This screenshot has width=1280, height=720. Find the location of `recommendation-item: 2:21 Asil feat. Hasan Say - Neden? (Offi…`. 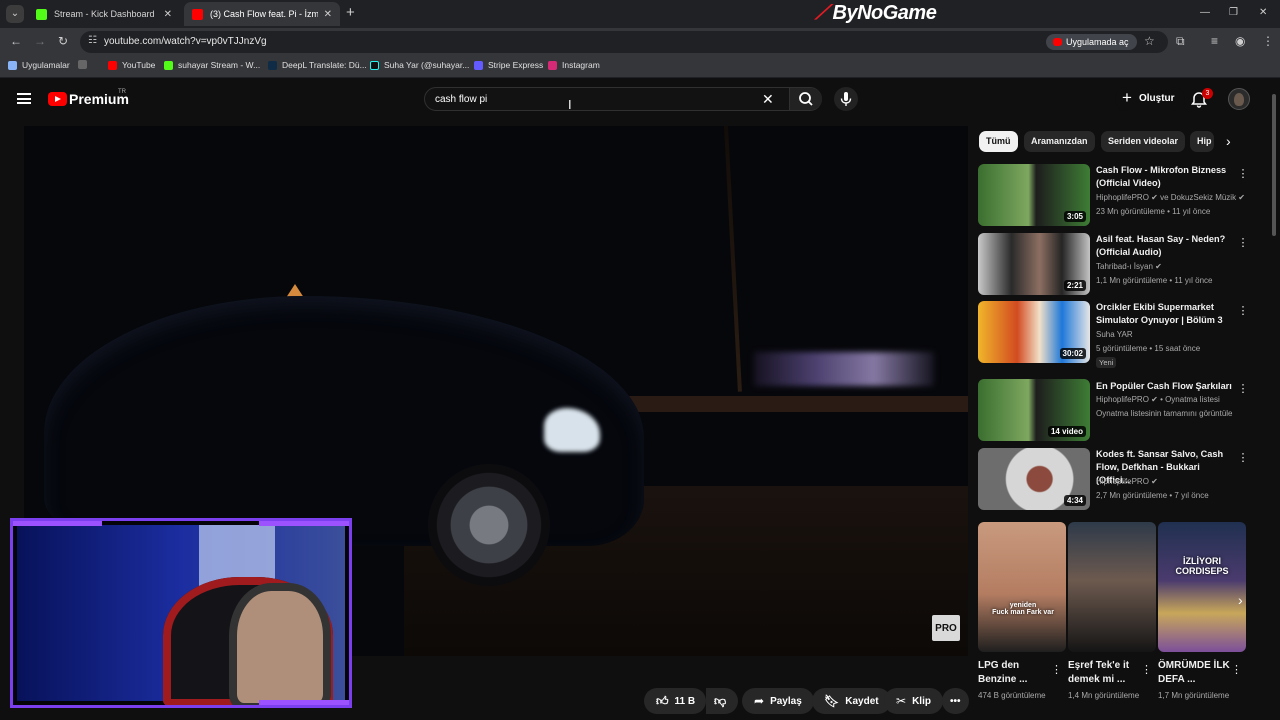

recommendation-item: 2:21 Asil feat. Hasan Say - Neden? (Offi… is located at coordinates (1118, 267).